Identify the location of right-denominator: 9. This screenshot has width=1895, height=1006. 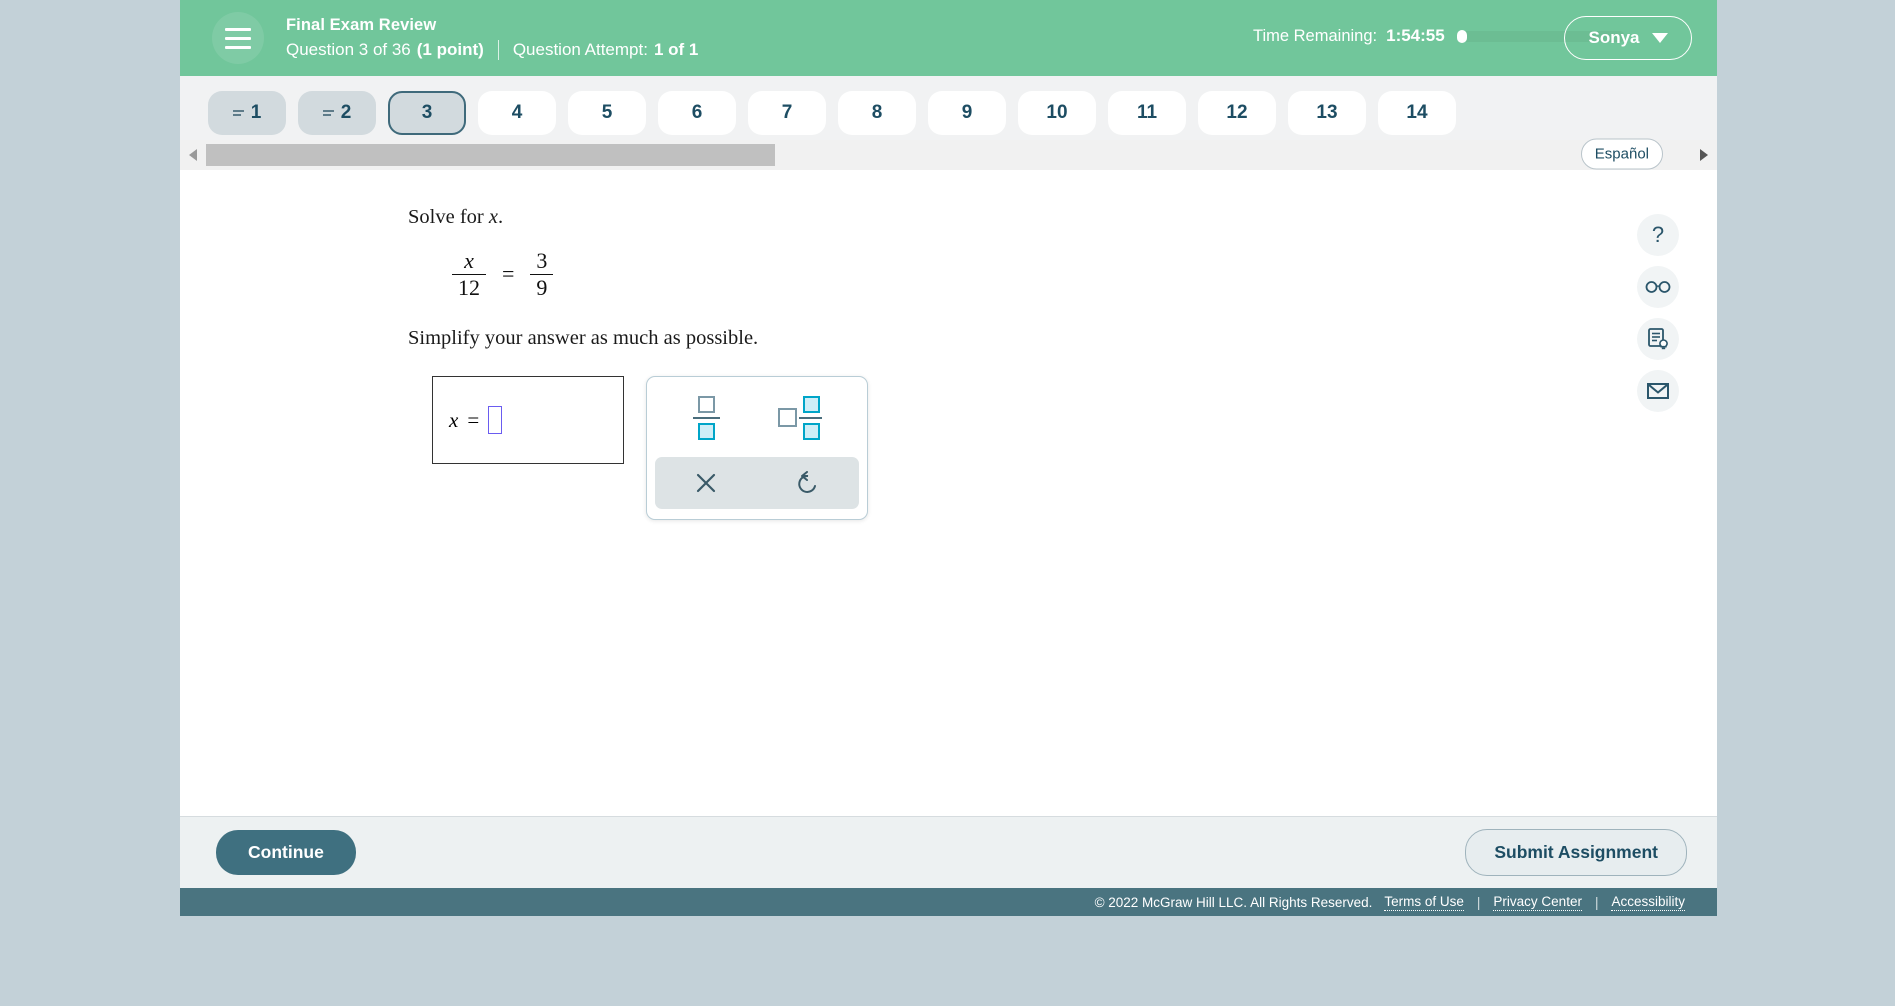
(542, 286).